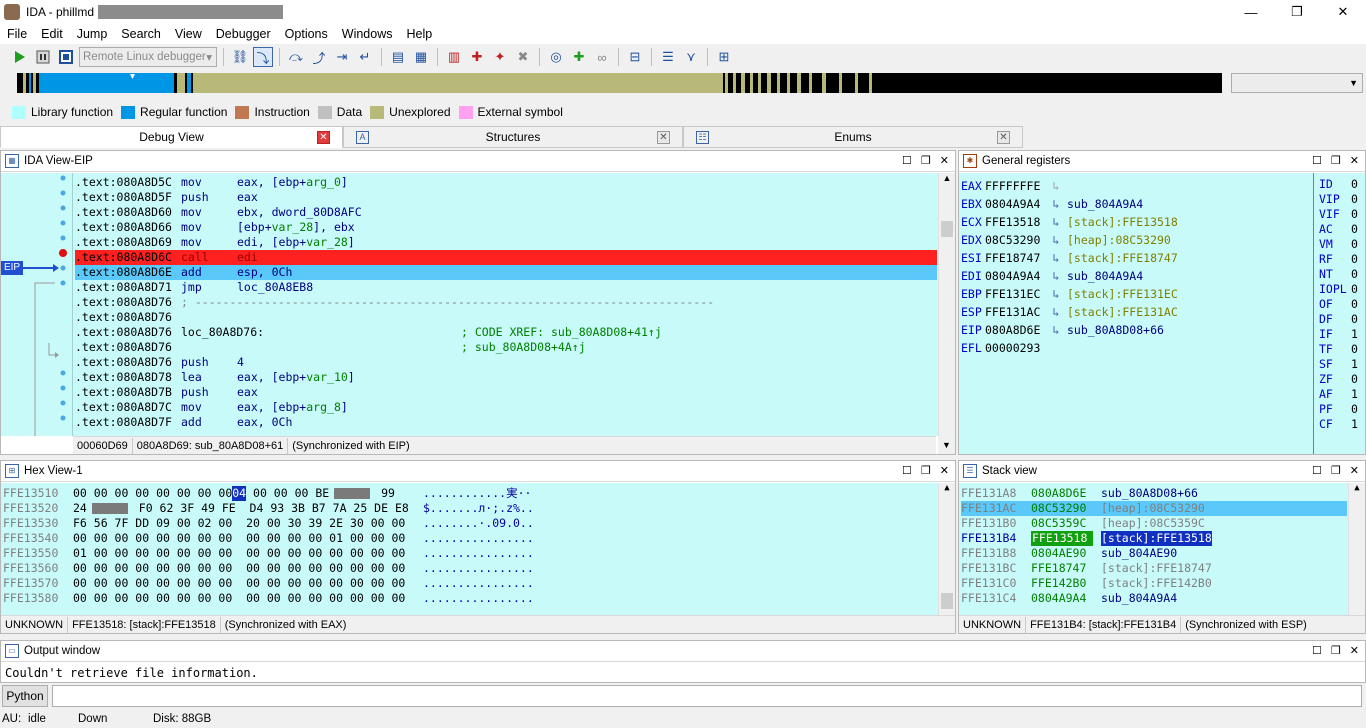 This screenshot has width=1366, height=728. I want to click on pause-icon, so click(43, 57).